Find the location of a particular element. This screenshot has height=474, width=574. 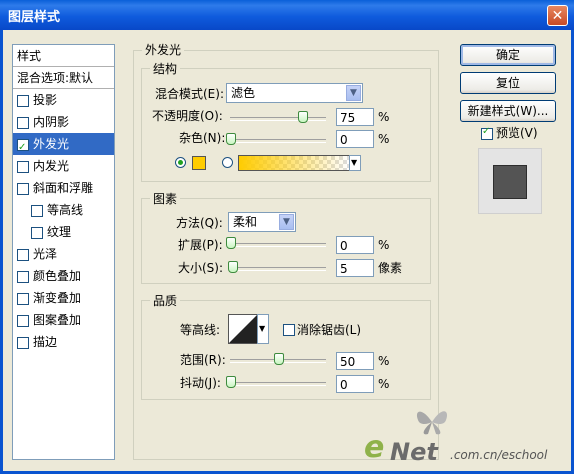

style-list-label: 斜面和浮雕 is located at coordinates (63, 188).